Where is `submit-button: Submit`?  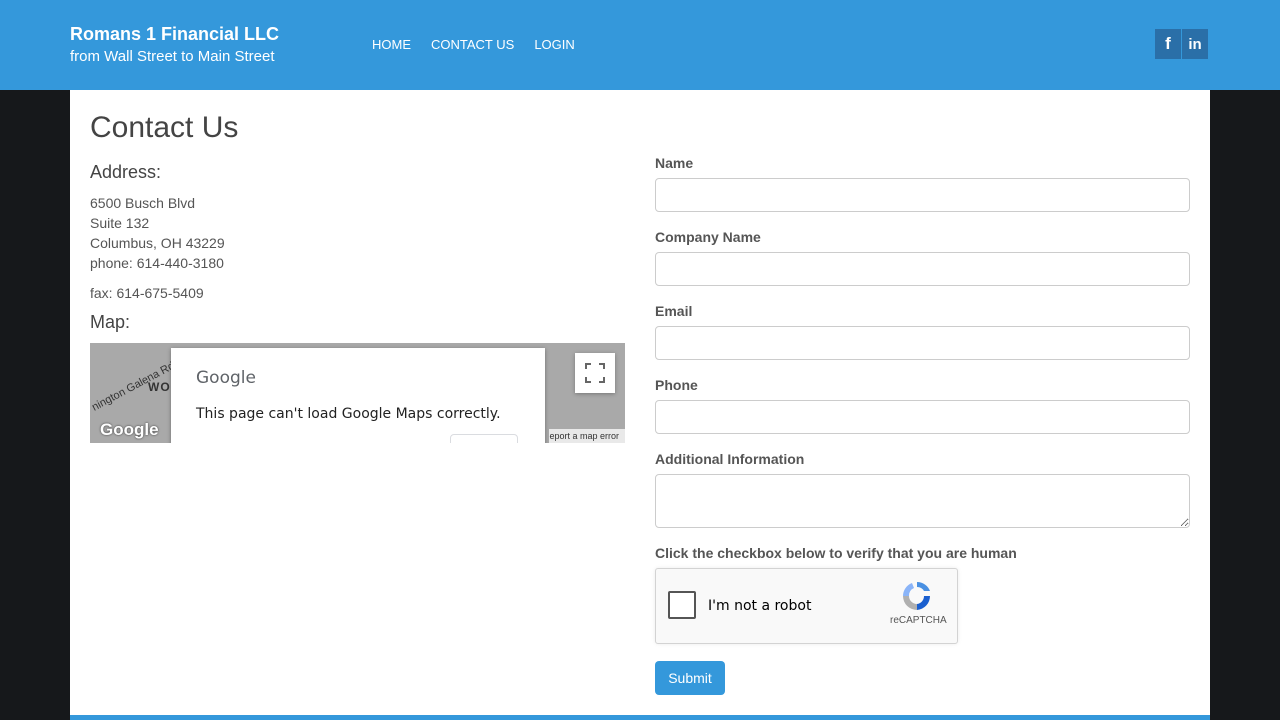
submit-button: Submit is located at coordinates (690, 678).